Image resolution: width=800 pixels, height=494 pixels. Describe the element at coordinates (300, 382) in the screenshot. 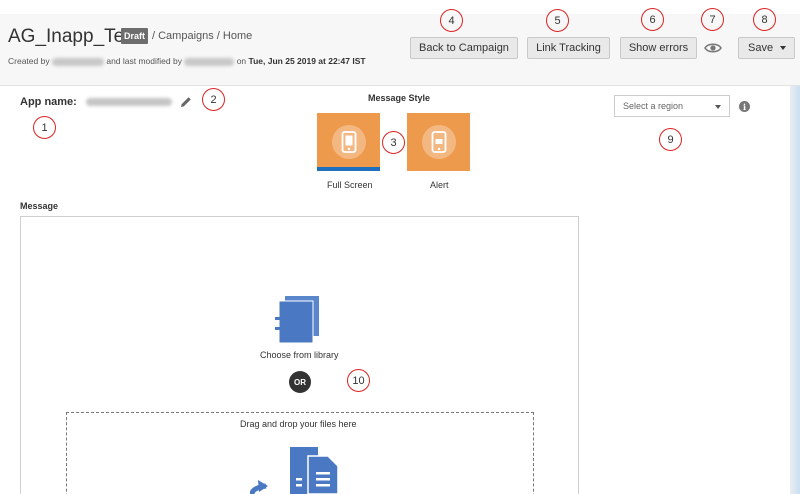

I see `or-separator: OR` at that location.